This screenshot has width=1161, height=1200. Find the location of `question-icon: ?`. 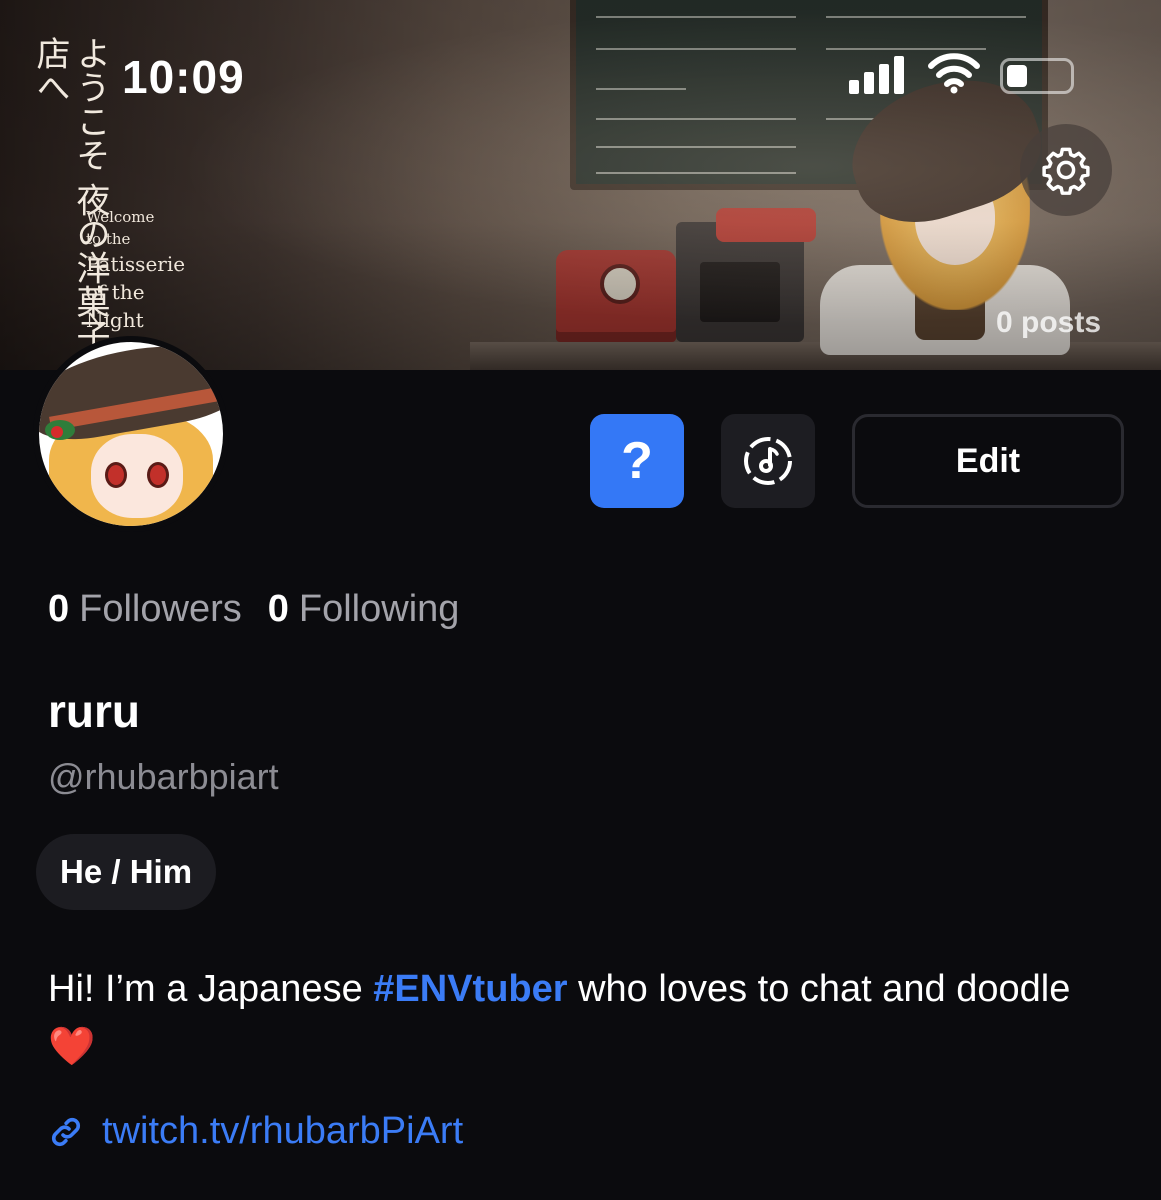

question-icon: ? is located at coordinates (637, 461).